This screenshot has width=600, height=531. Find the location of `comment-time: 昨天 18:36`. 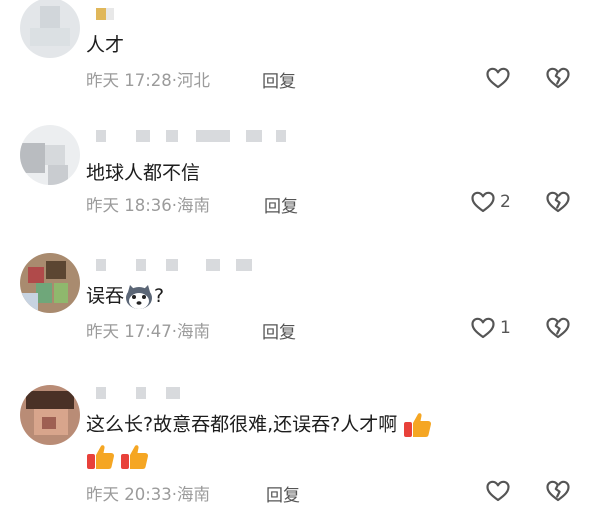

comment-time: 昨天 18:36 is located at coordinates (129, 205).